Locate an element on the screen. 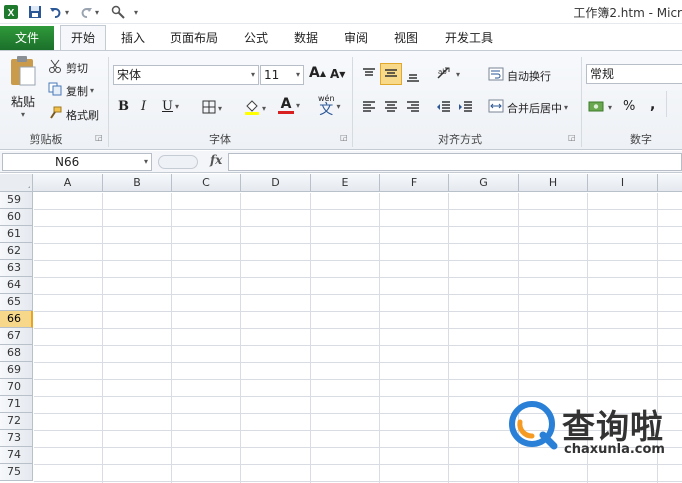  grow-font-button: A ▲ is located at coordinates (317, 73).